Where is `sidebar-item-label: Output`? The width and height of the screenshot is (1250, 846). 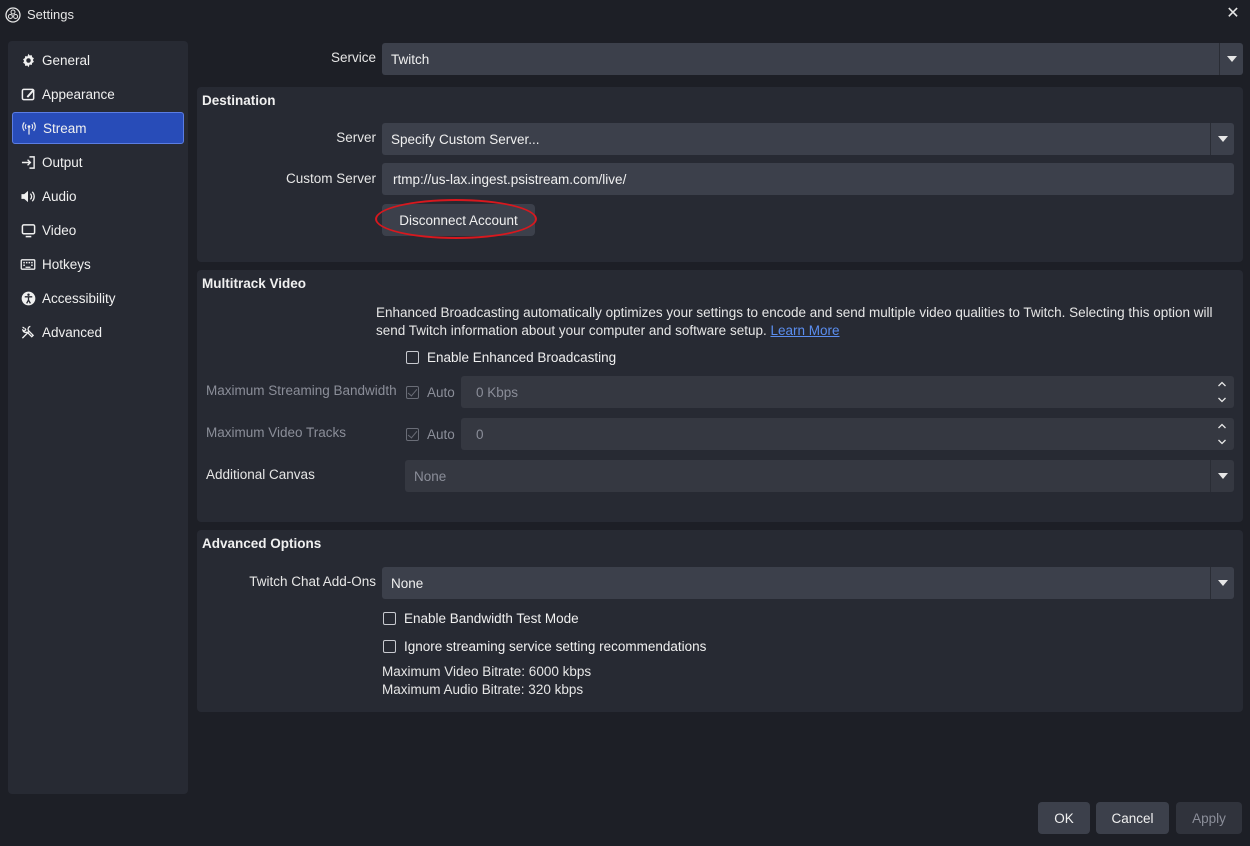
sidebar-item-label: Output is located at coordinates (62, 162).